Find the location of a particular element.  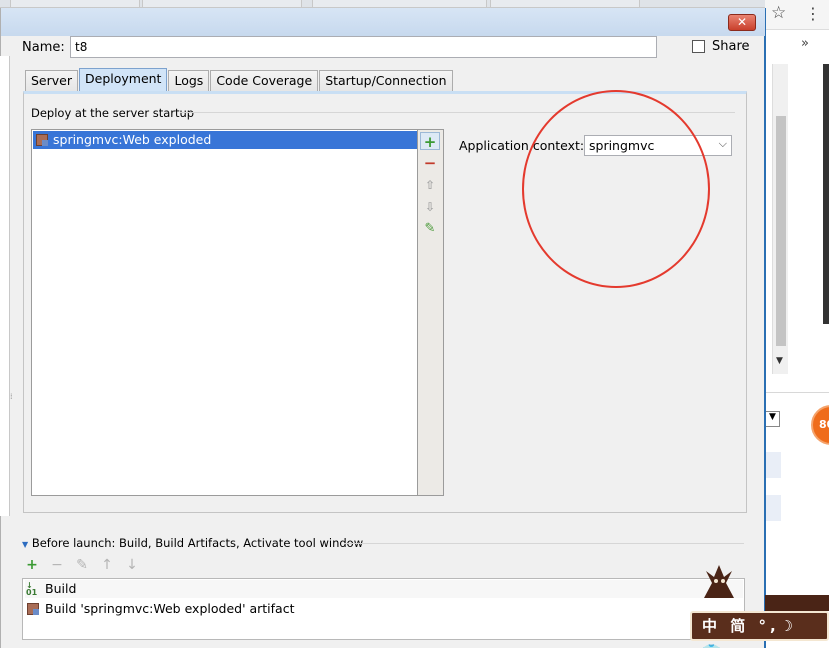

name-label: Name: is located at coordinates (43, 47).